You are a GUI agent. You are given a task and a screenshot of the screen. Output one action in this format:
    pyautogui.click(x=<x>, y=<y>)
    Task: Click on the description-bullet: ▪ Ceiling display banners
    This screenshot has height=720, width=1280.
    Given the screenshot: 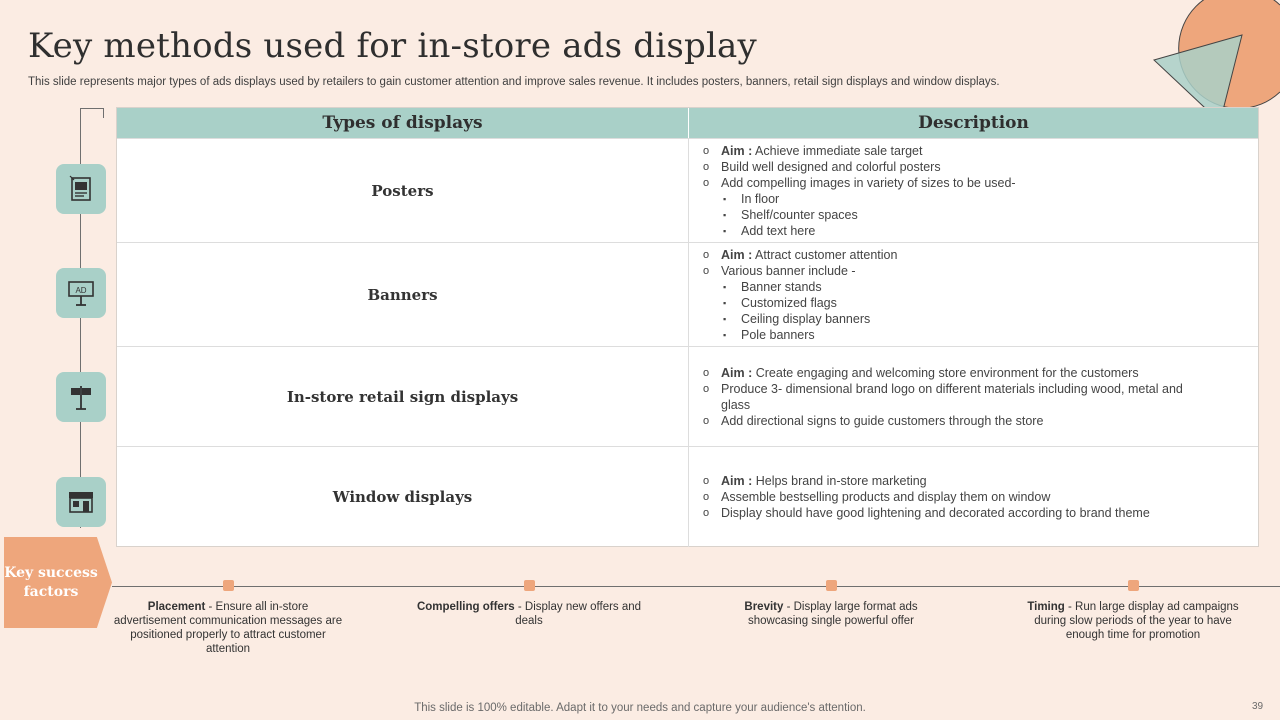 What is the action you would take?
    pyautogui.click(x=980, y=319)
    